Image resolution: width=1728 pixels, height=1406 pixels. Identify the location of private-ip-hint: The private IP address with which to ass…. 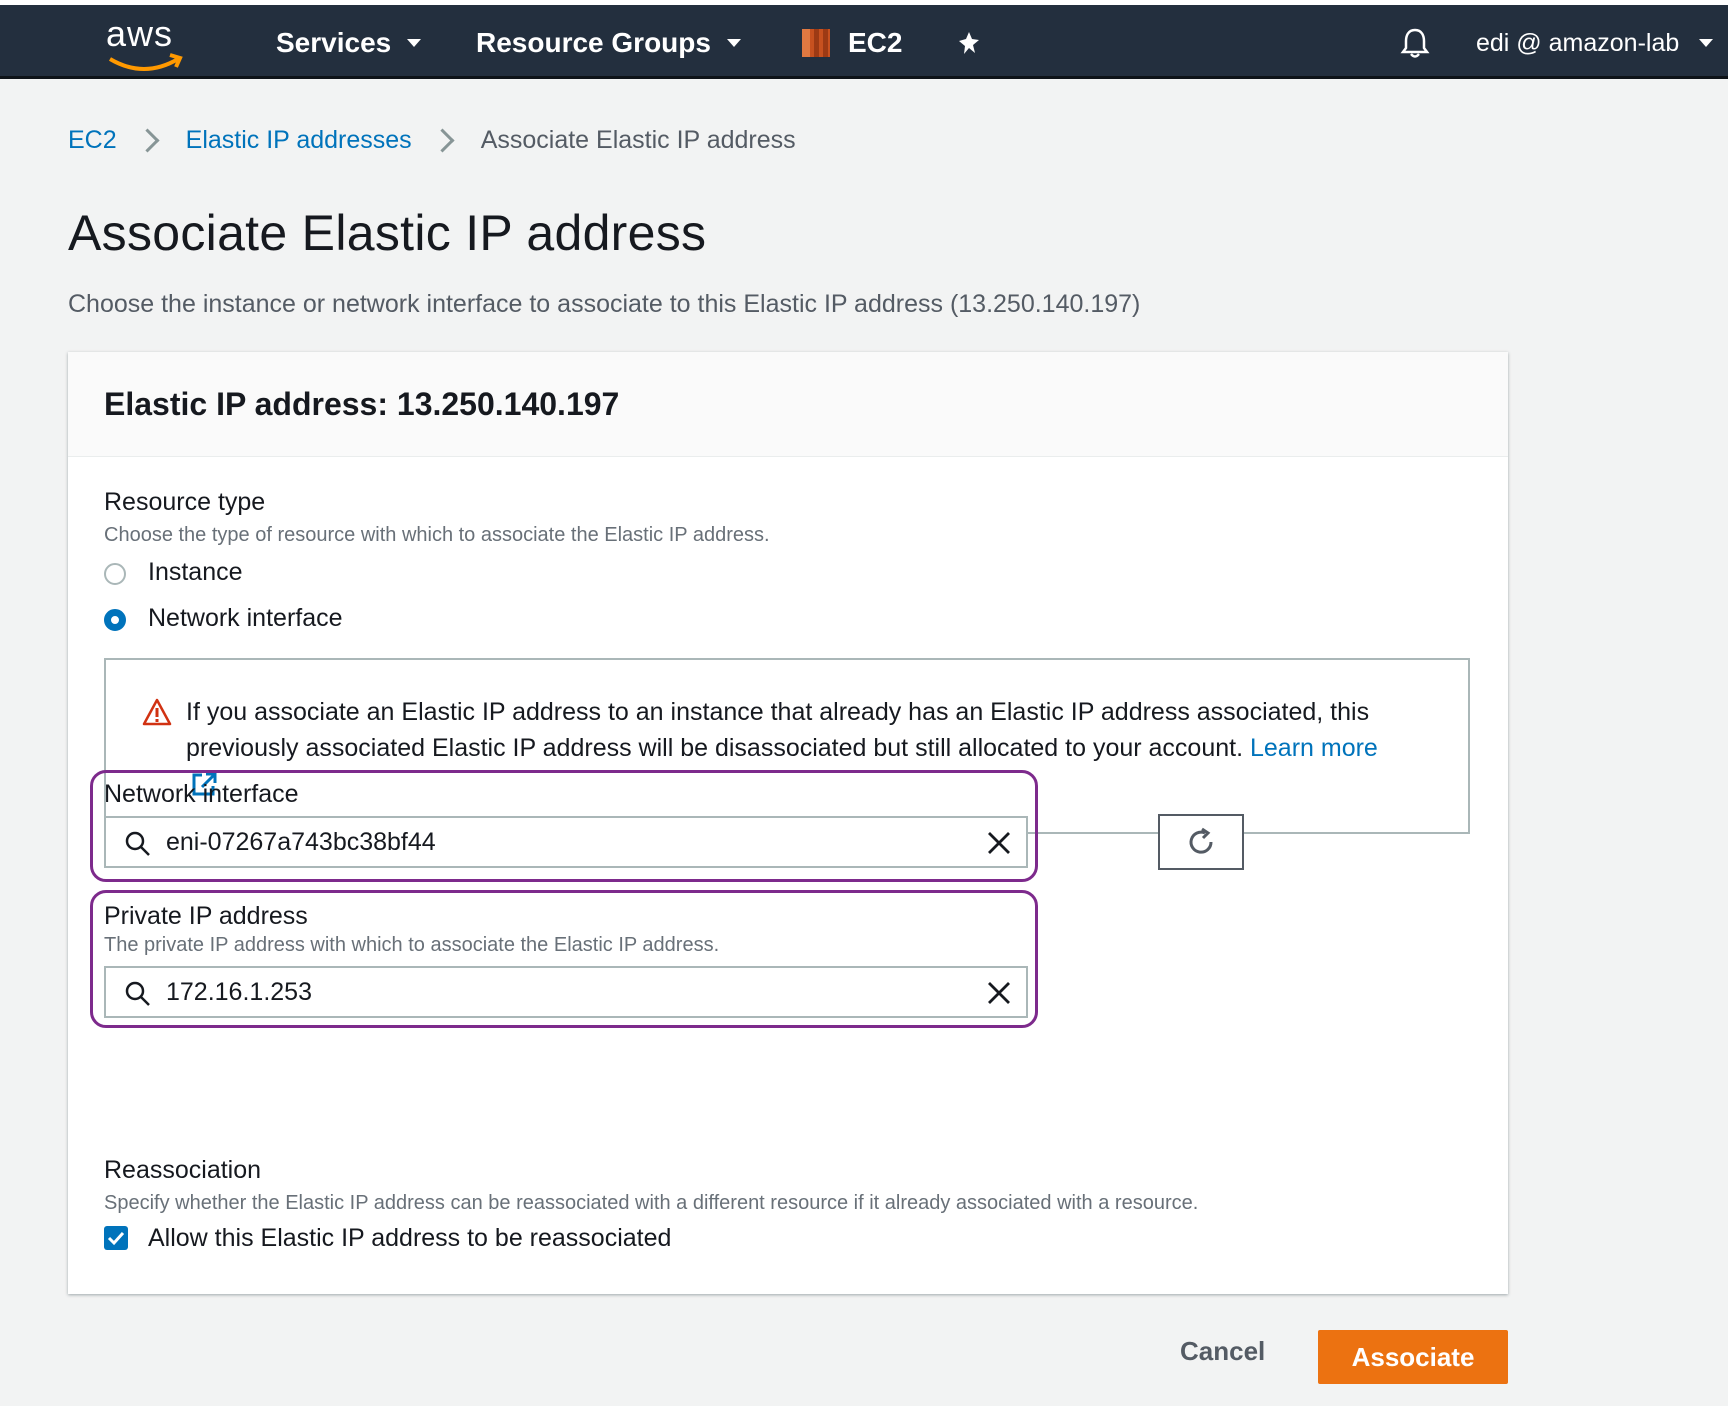
(412, 945).